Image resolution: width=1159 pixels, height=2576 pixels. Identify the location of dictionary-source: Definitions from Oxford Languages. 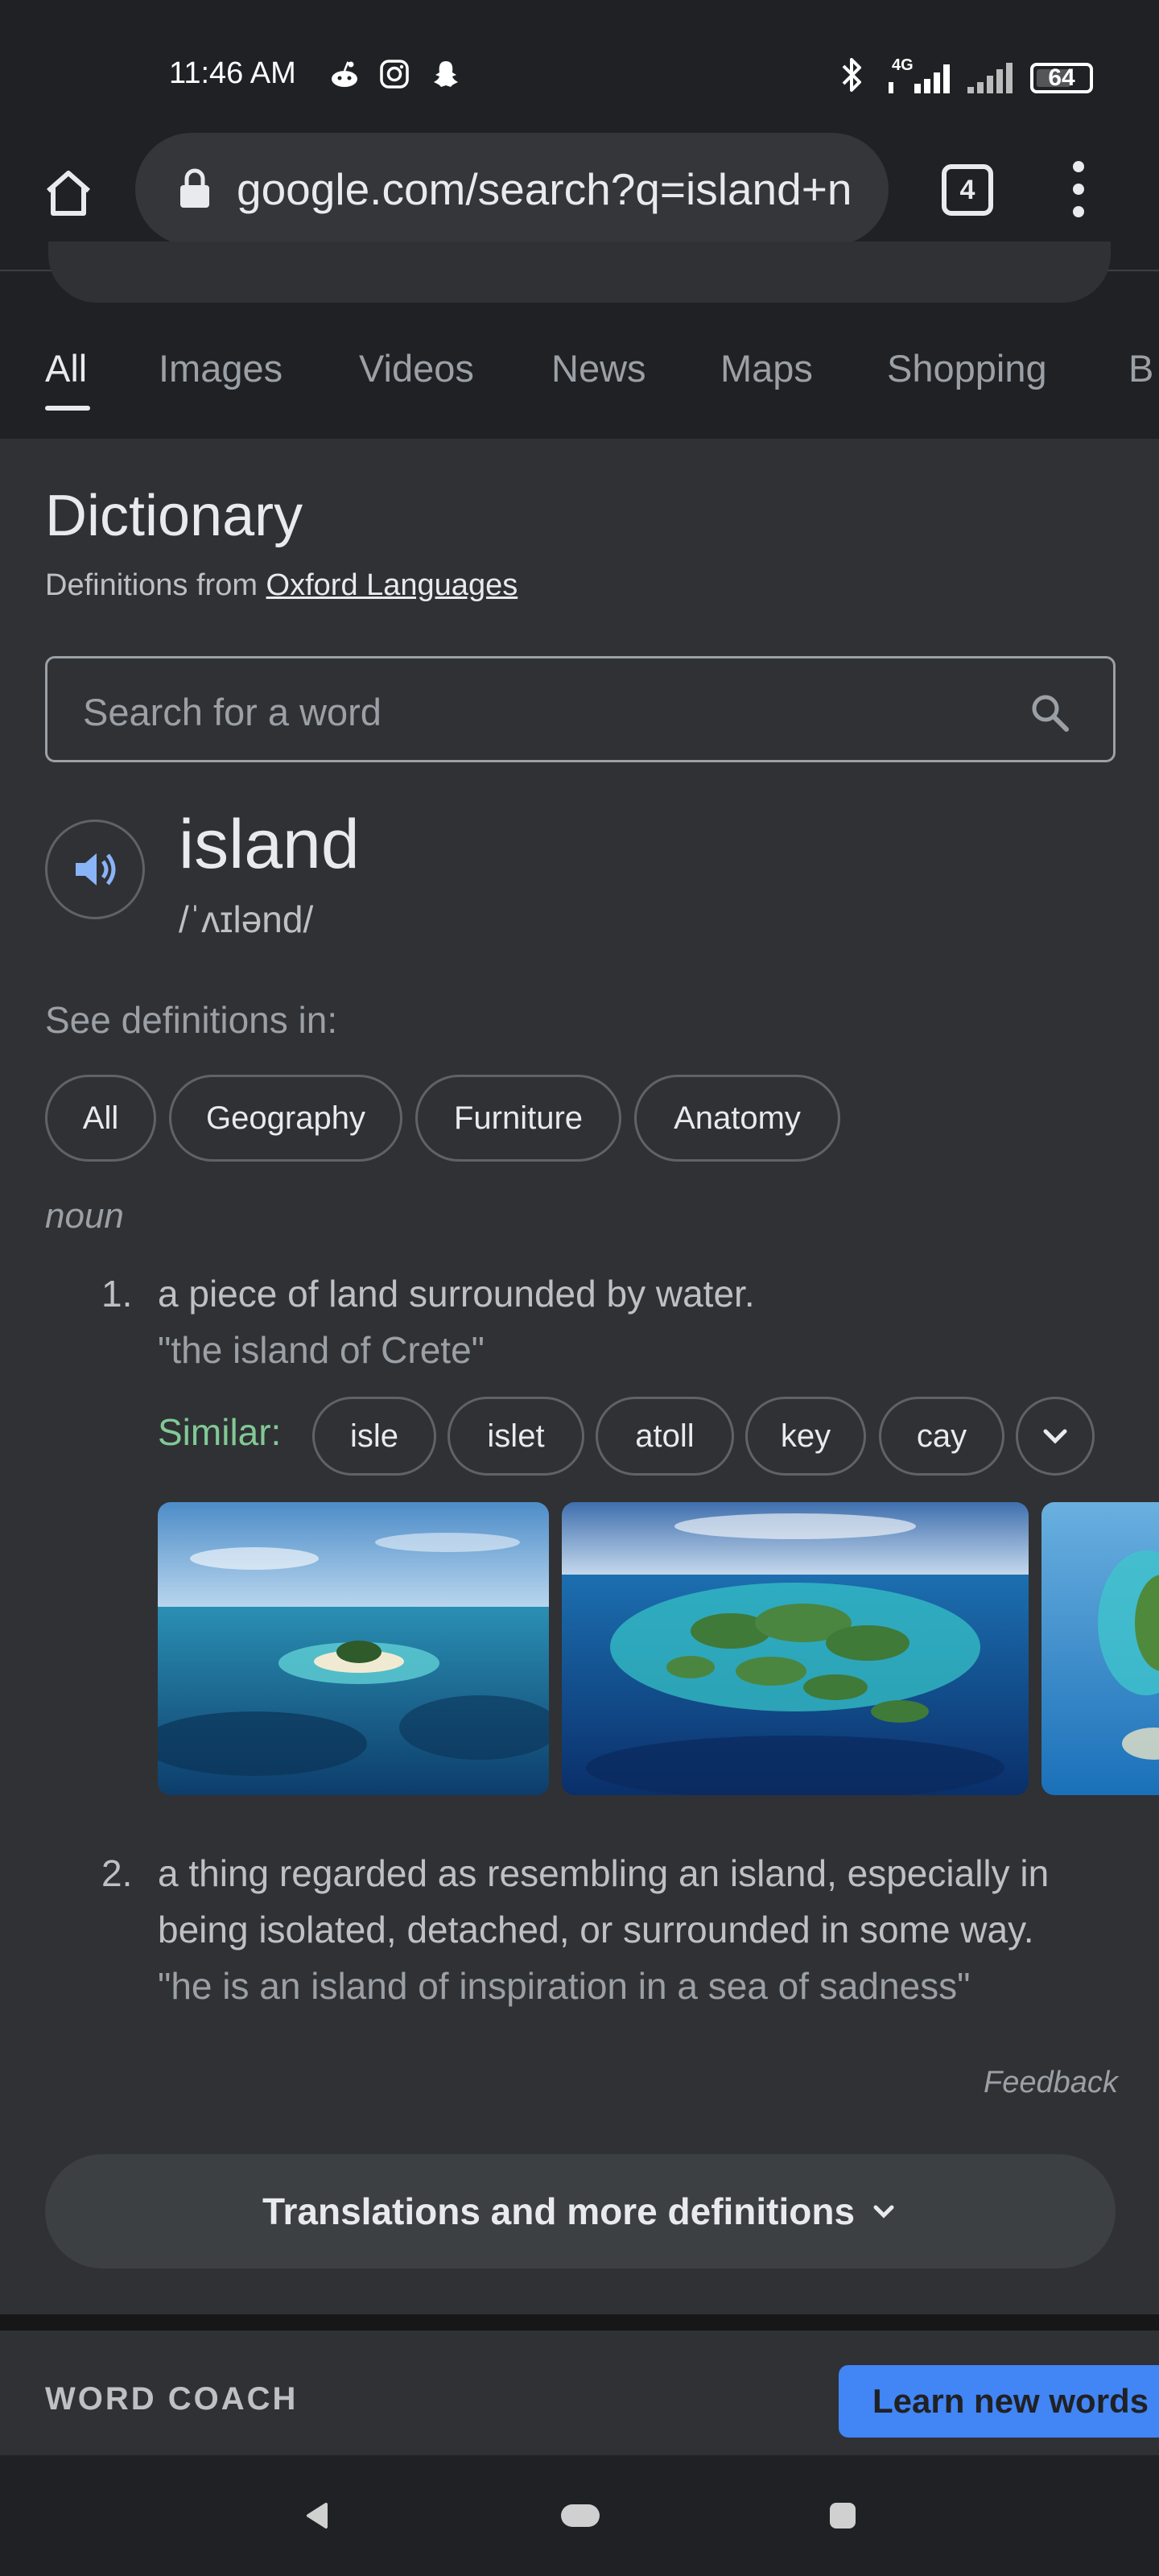
(281, 585).